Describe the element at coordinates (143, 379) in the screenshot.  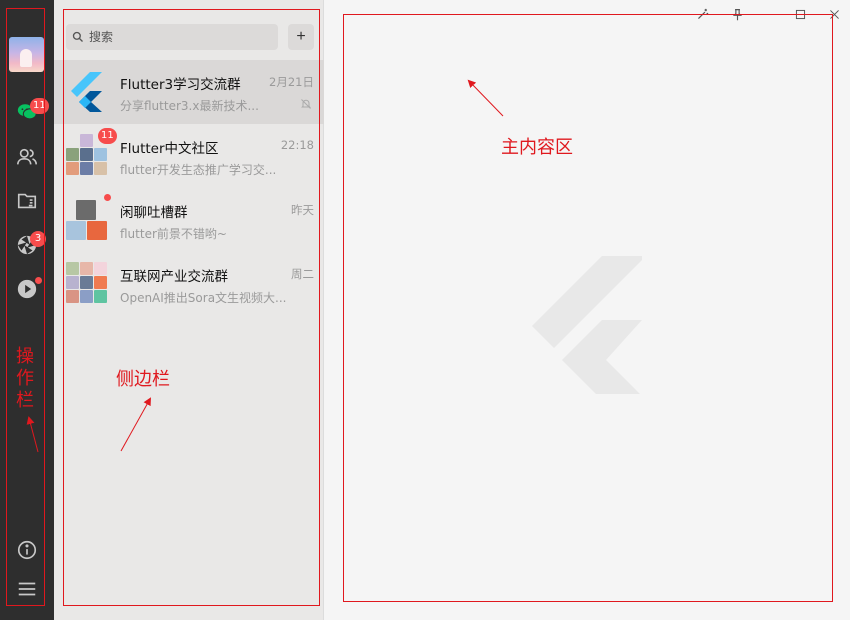
I see `sidebar-label: 侧边栏` at that location.